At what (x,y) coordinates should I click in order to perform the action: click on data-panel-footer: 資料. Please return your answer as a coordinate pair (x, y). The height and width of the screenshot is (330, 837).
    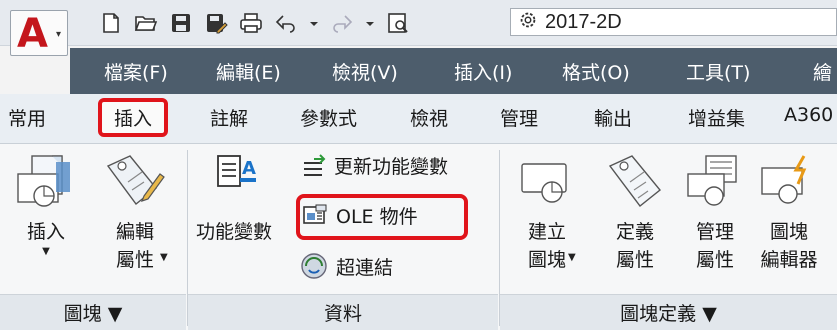
    Looking at the image, I should click on (343, 312).